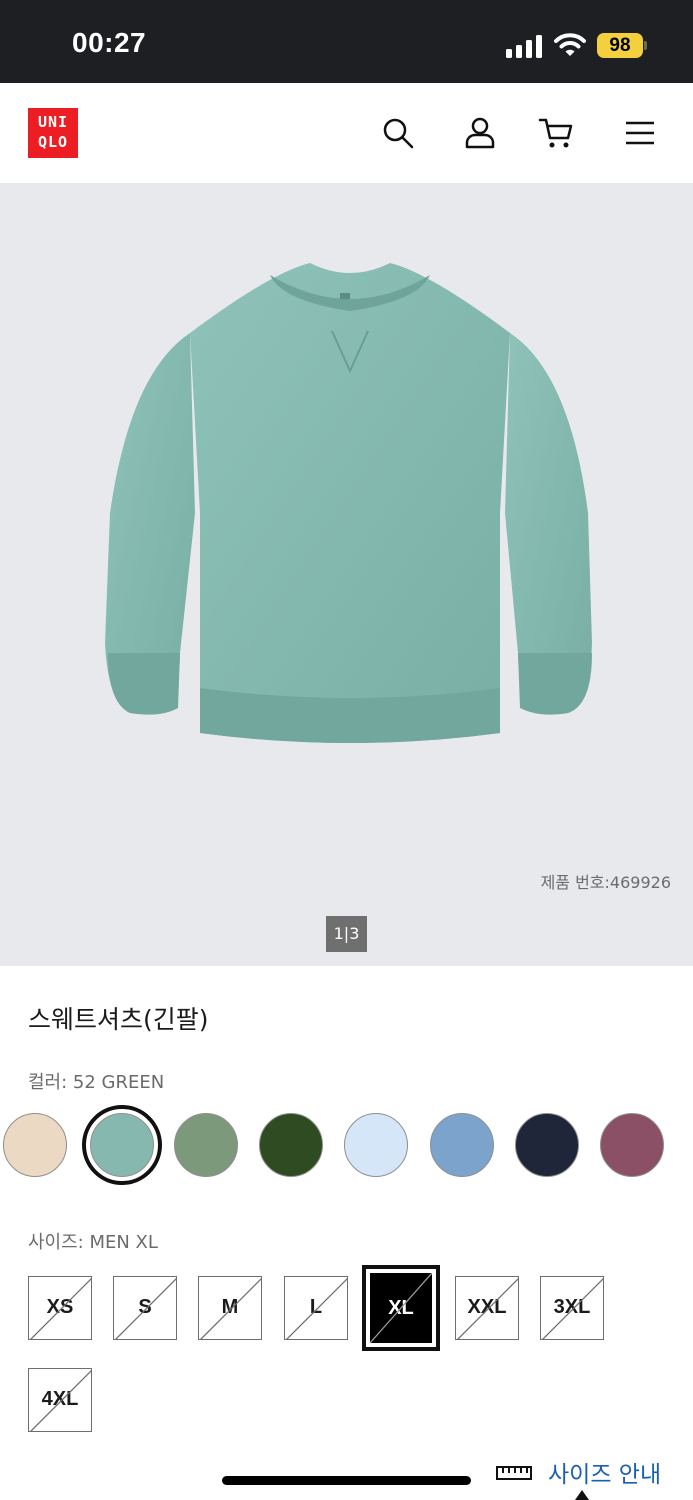 This screenshot has height=1500, width=693. Describe the element at coordinates (35, 1145) in the screenshot. I see `color-swatch-beige` at that location.